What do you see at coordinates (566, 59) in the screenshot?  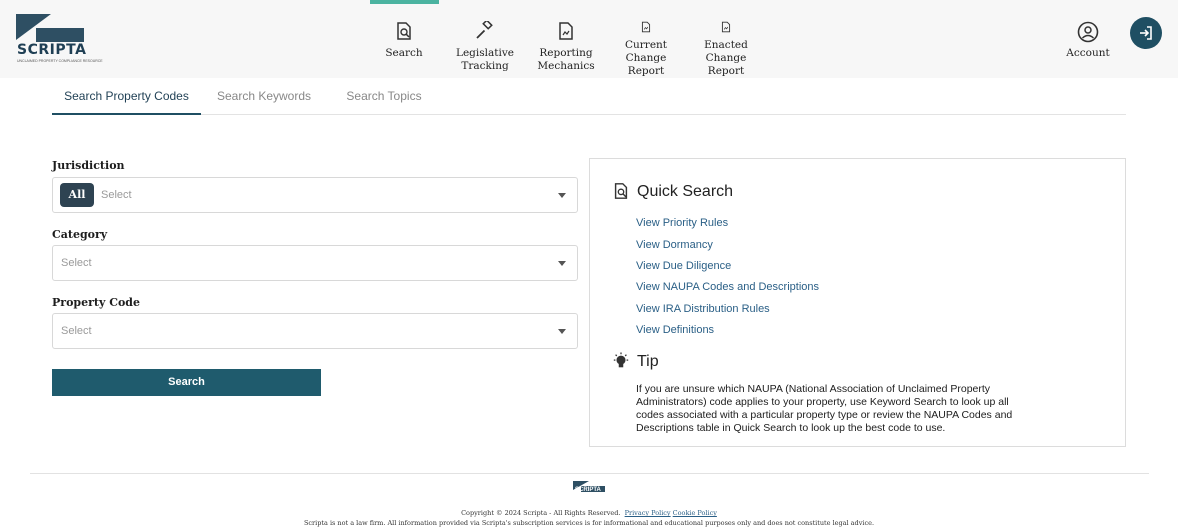 I see `nav-reporting-label: Reporting Mechanics` at bounding box center [566, 59].